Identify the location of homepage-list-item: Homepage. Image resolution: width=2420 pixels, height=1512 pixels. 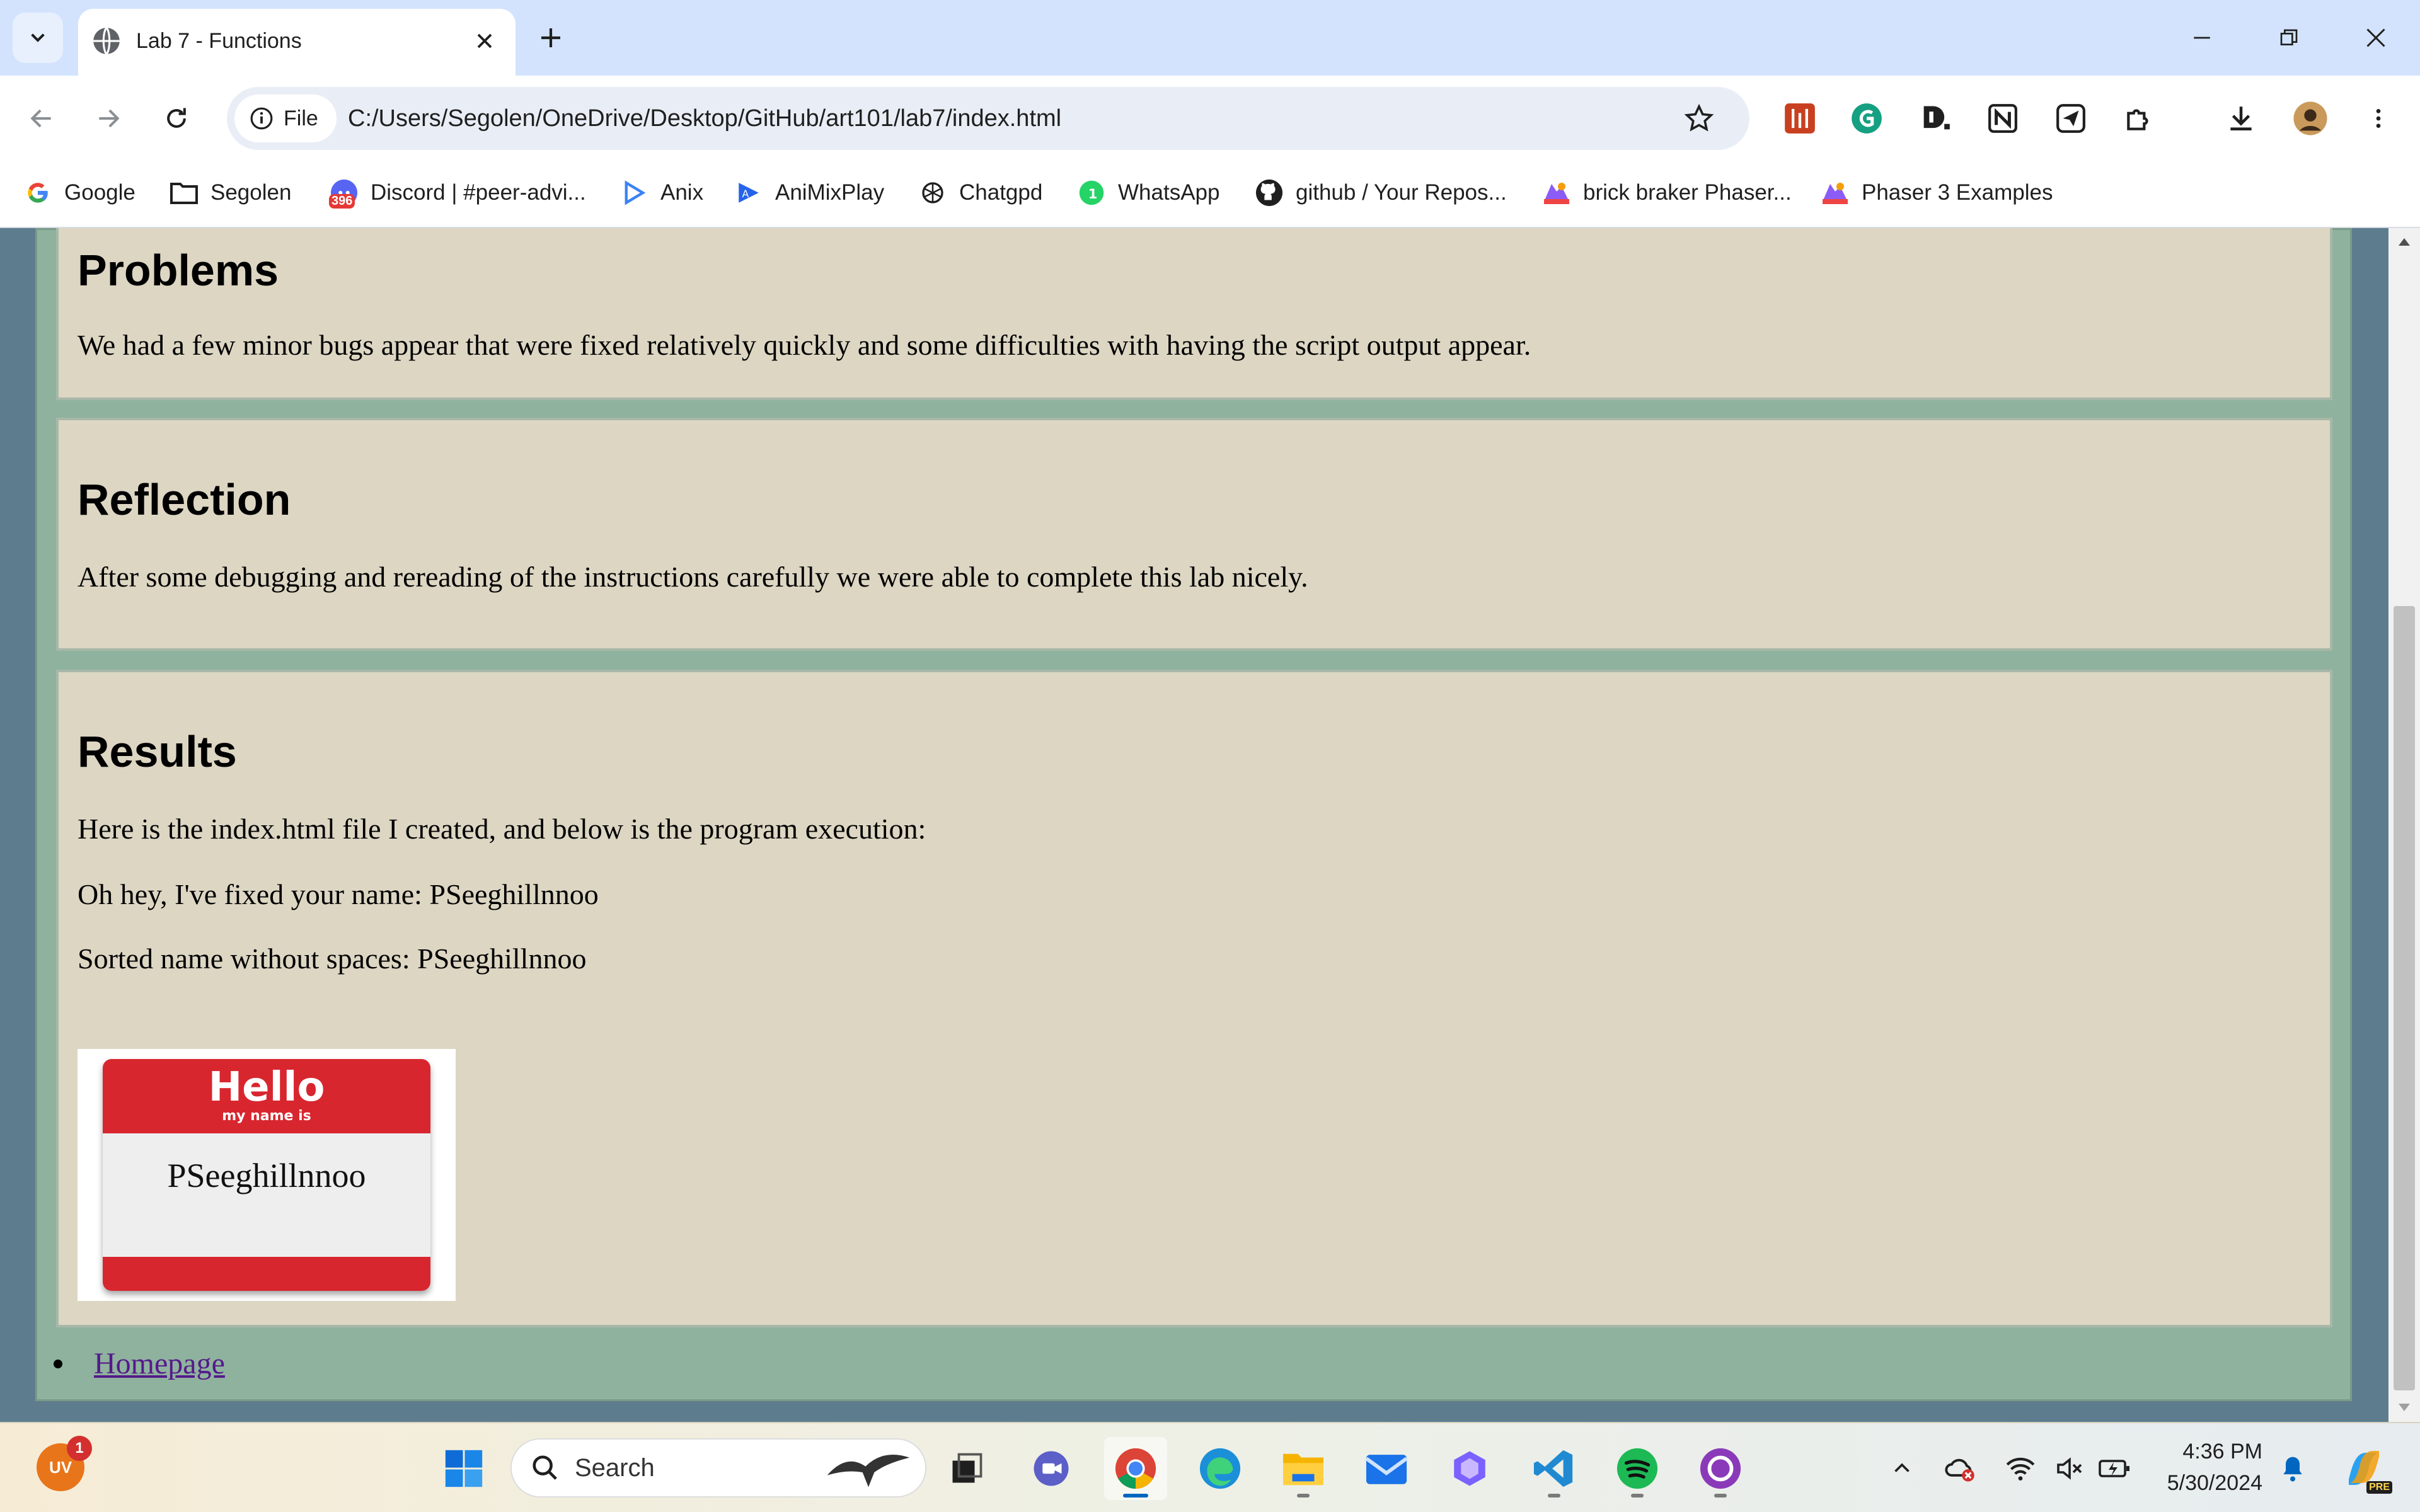
(139, 1363).